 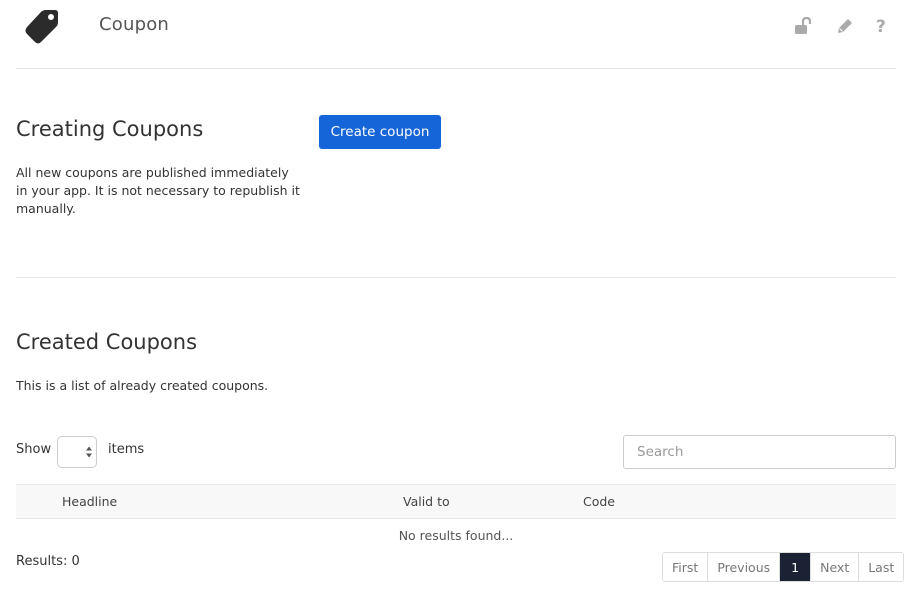 What do you see at coordinates (126, 449) in the screenshot?
I see `items-label: items` at bounding box center [126, 449].